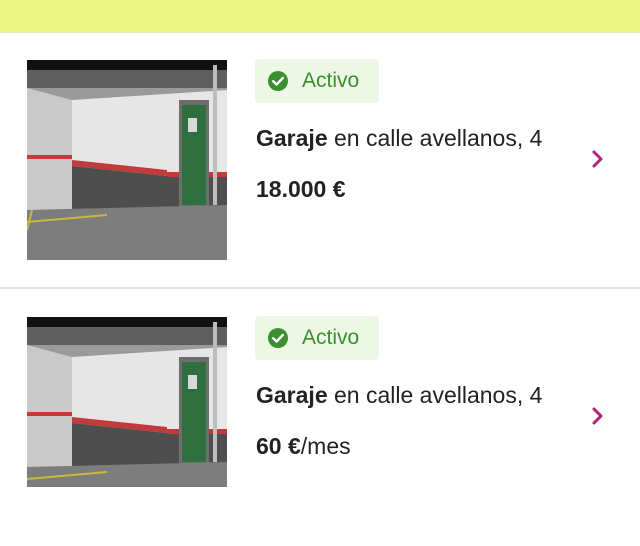 This screenshot has height=546, width=640. I want to click on price-amount: 60 €, so click(278, 446).